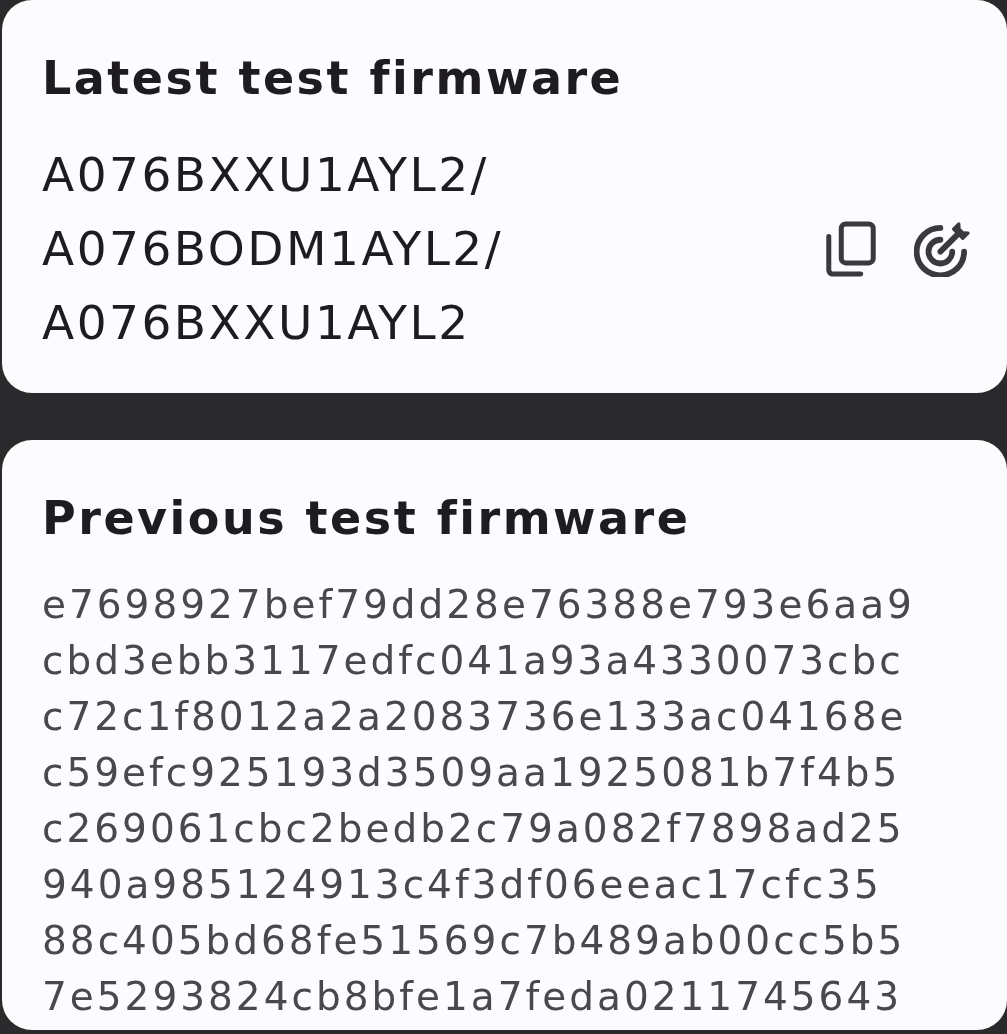  I want to click on firmware-hash: cbd3ebb3117edfc041a93a4330073cbc, so click(473, 661).